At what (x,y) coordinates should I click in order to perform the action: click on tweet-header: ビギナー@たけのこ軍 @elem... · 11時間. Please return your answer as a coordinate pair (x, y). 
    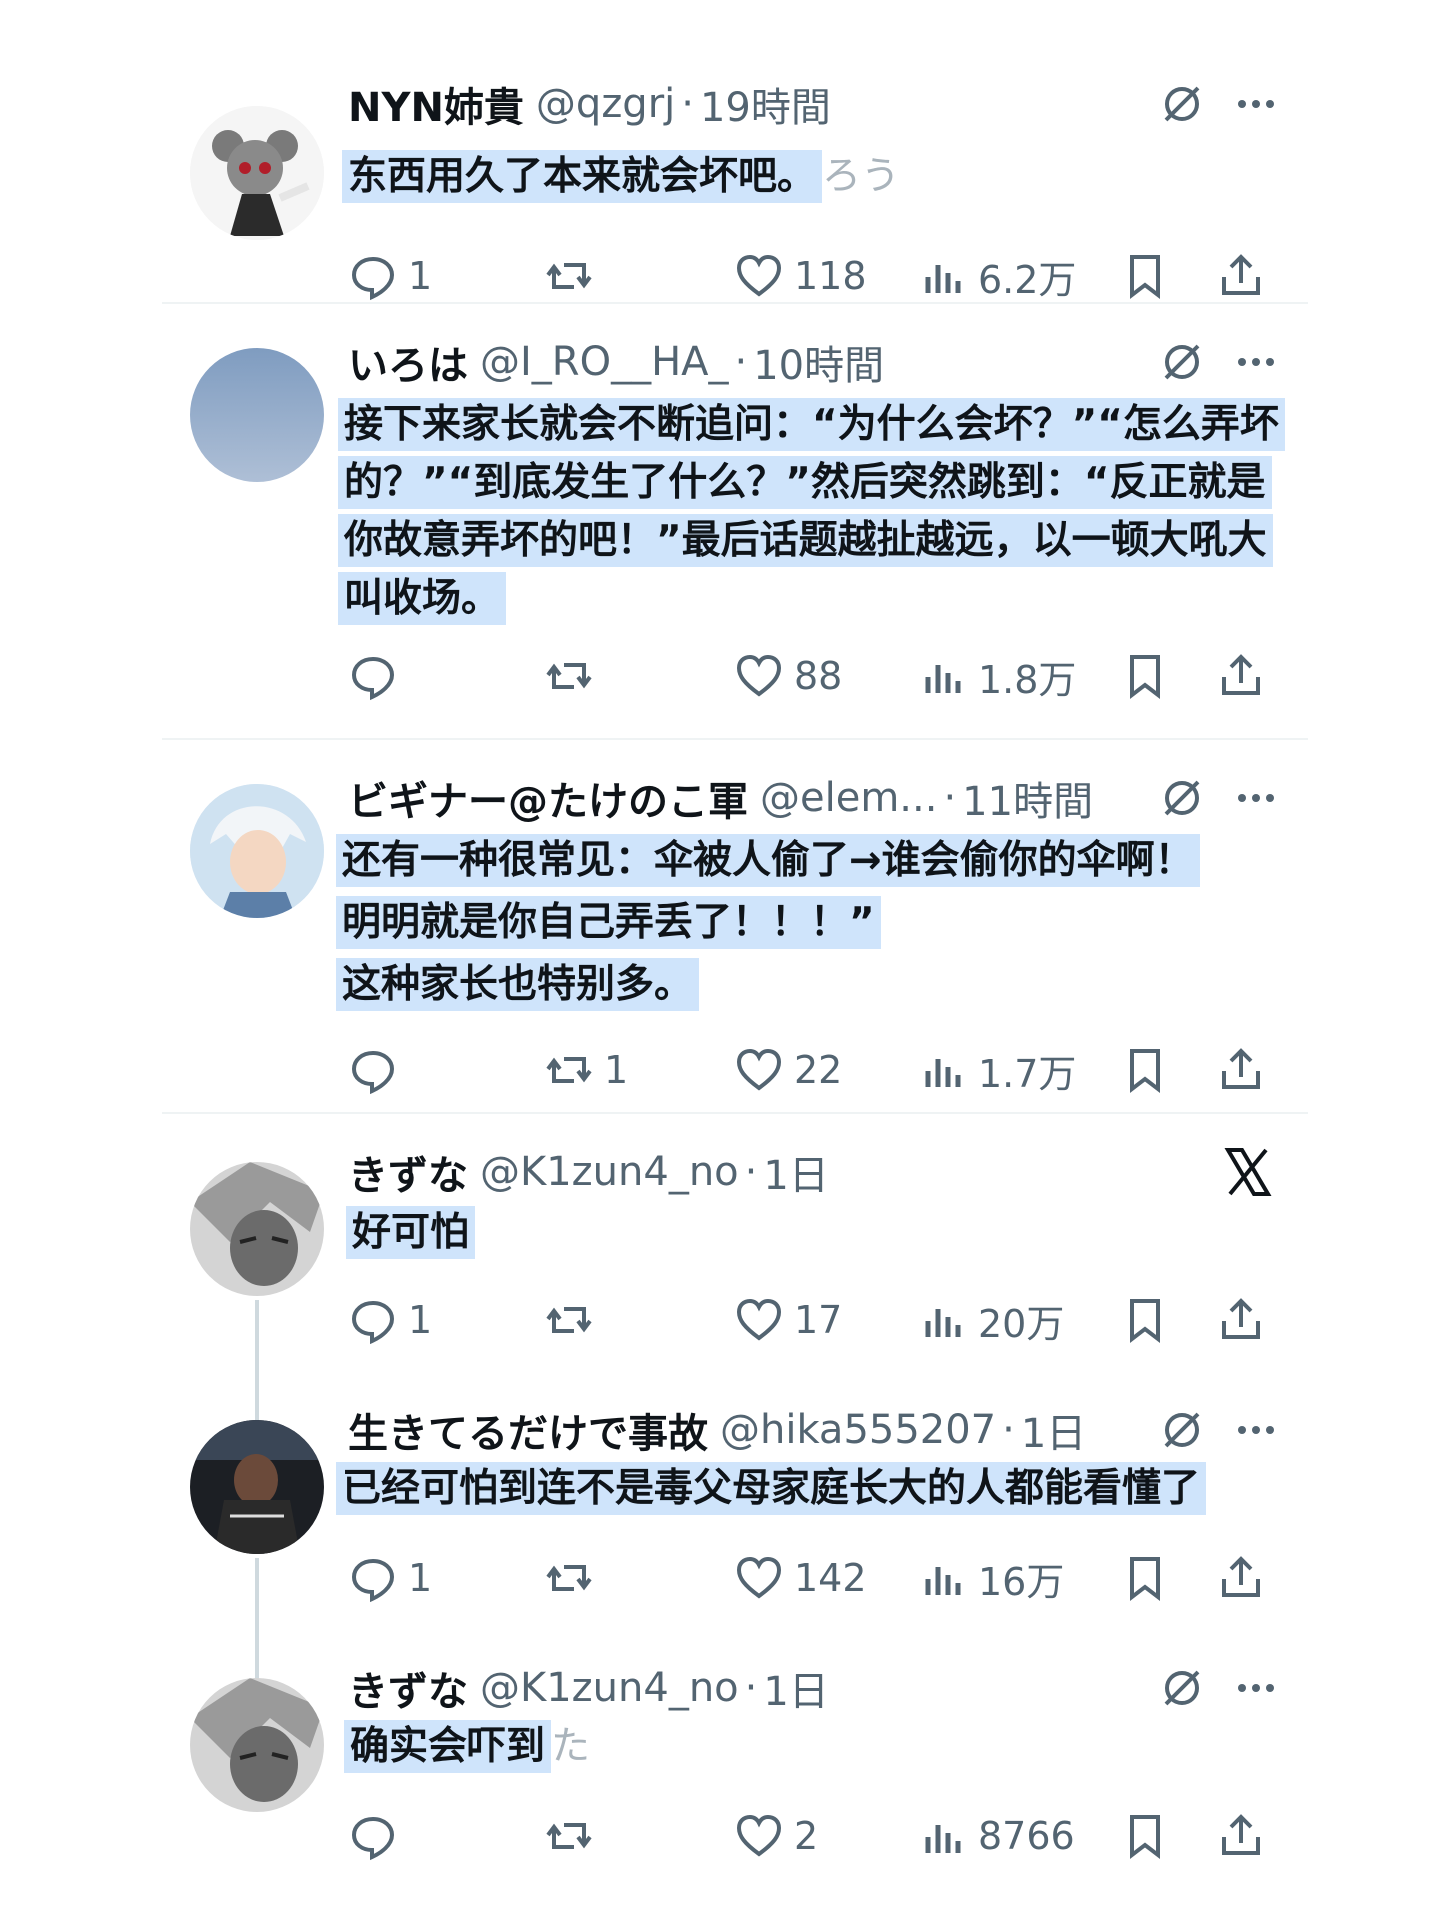
    Looking at the image, I should click on (720, 798).